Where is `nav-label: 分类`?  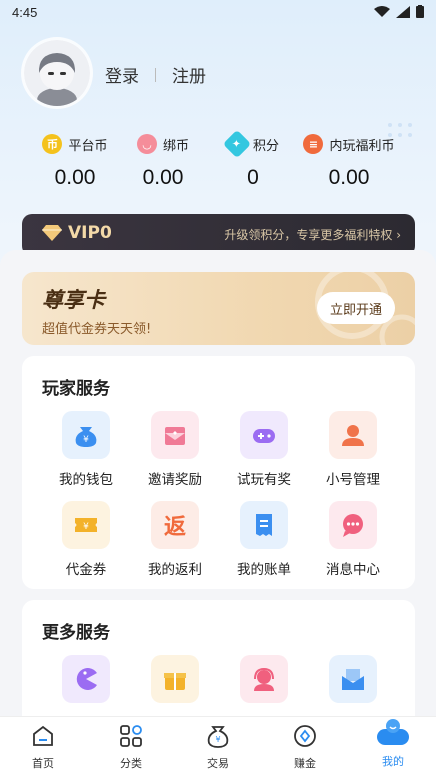 nav-label: 分类 is located at coordinates (131, 763).